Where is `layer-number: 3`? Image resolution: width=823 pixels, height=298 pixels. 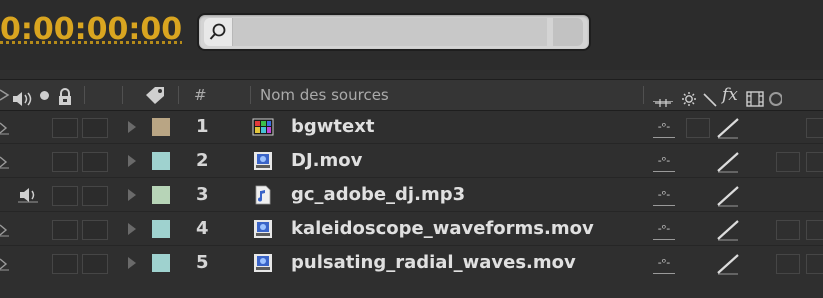
layer-number: 3 is located at coordinates (202, 194).